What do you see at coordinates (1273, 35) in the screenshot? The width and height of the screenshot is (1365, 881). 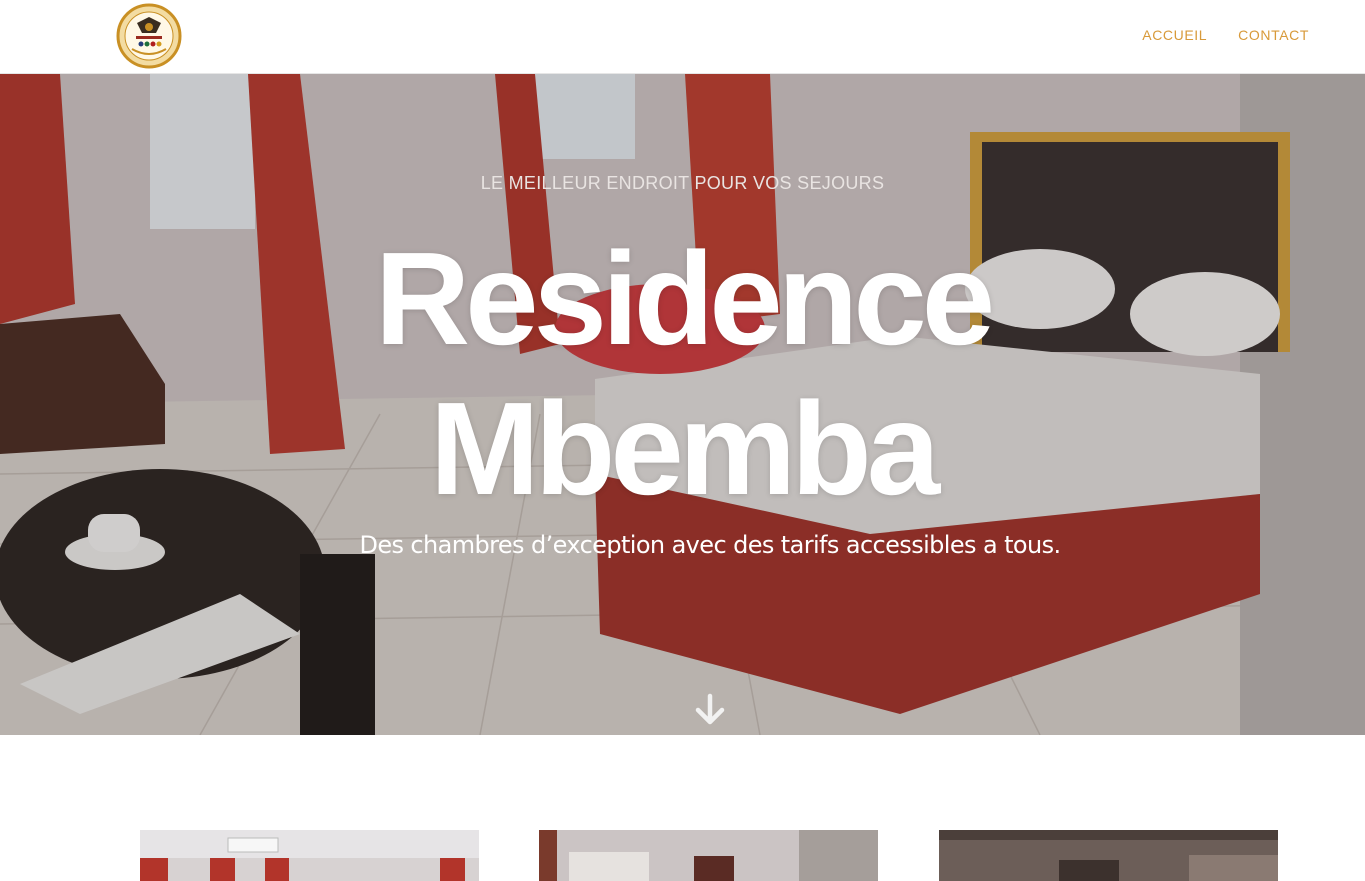 I see `nav-link-contact: CONTACT` at bounding box center [1273, 35].